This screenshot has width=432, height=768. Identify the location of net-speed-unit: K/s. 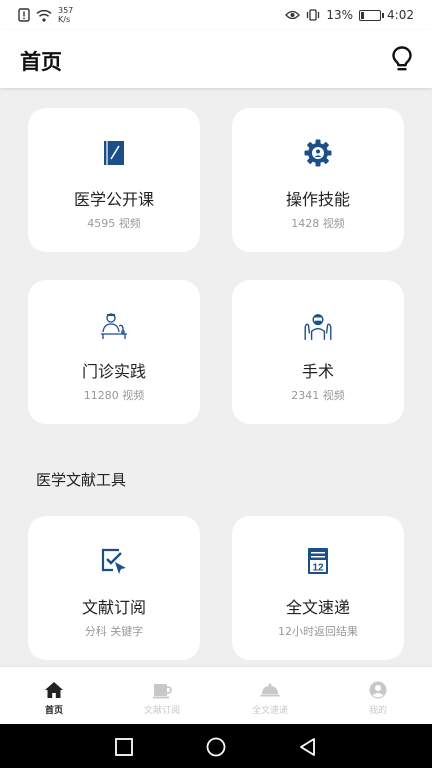
(64, 19).